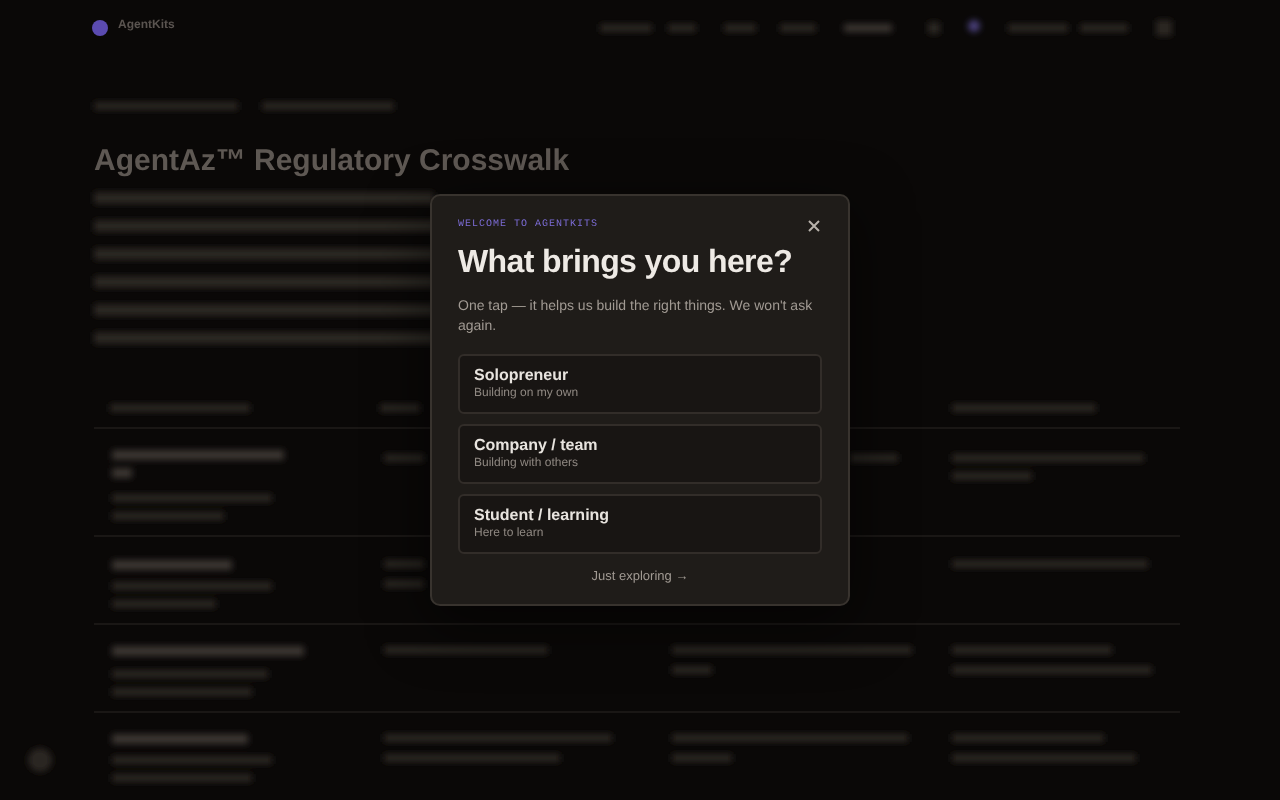  I want to click on option-title: Solopreneur, so click(521, 375).